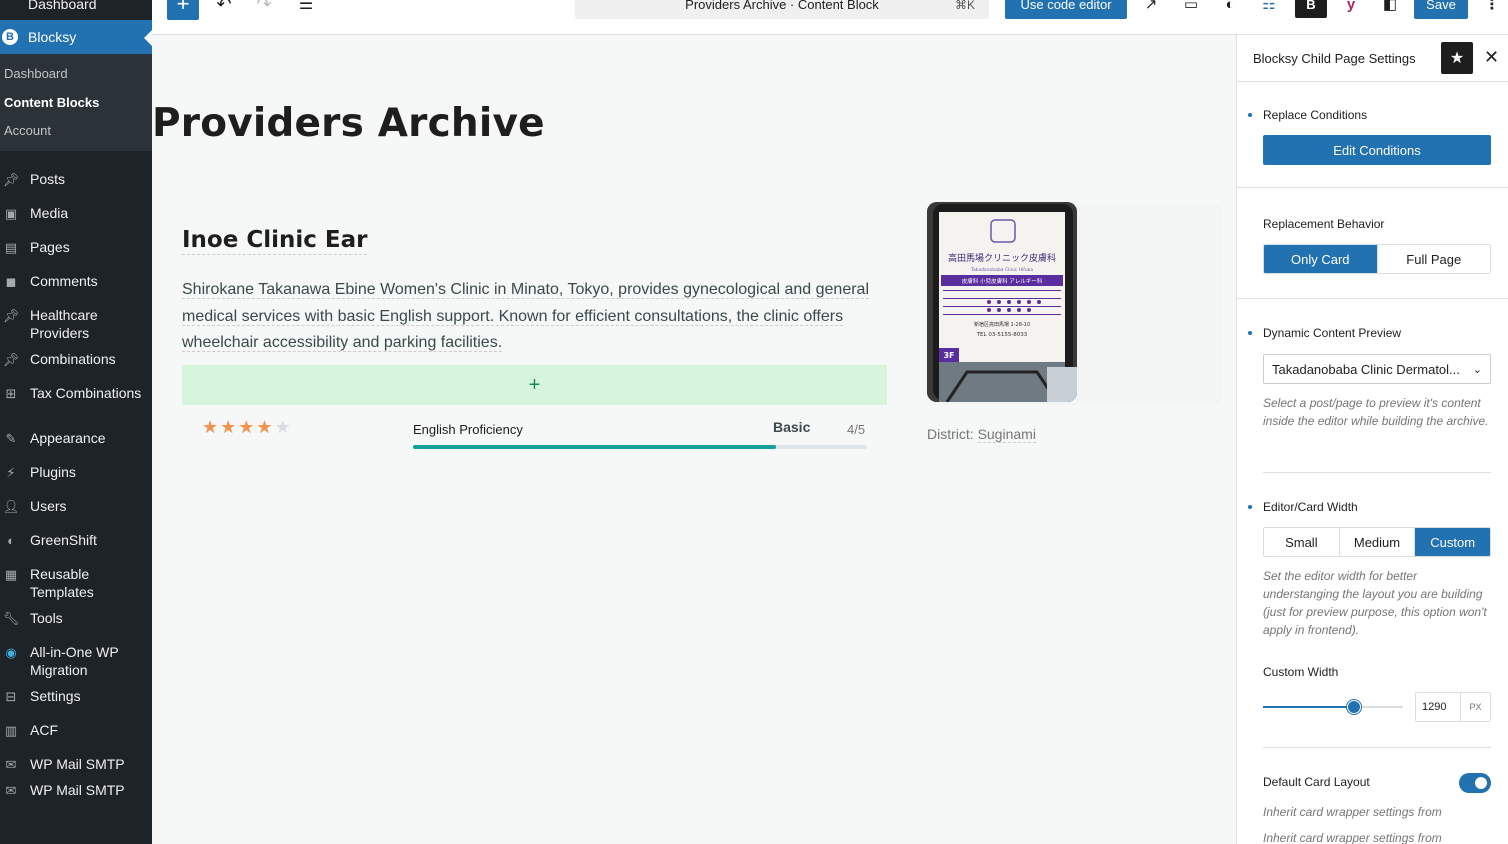 Image resolution: width=1508 pixels, height=844 pixels. I want to click on add-block-button: +, so click(183, 10).